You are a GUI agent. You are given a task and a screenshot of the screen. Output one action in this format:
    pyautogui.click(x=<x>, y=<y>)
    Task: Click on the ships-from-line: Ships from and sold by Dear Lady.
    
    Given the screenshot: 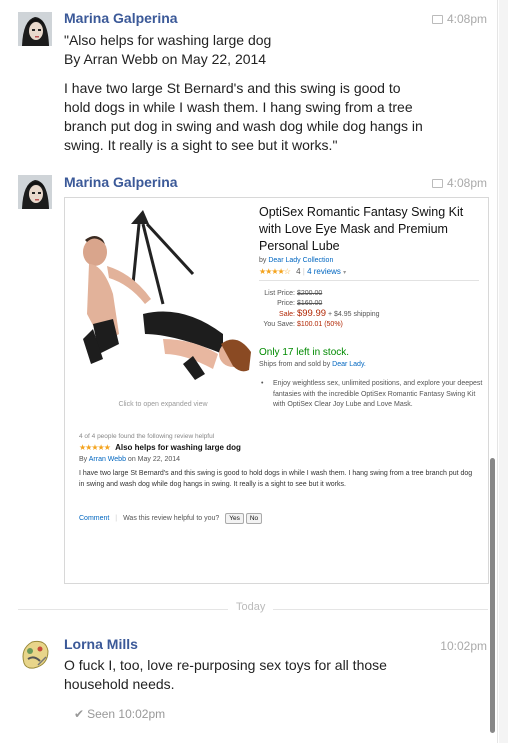 What is the action you would take?
    pyautogui.click(x=312, y=364)
    